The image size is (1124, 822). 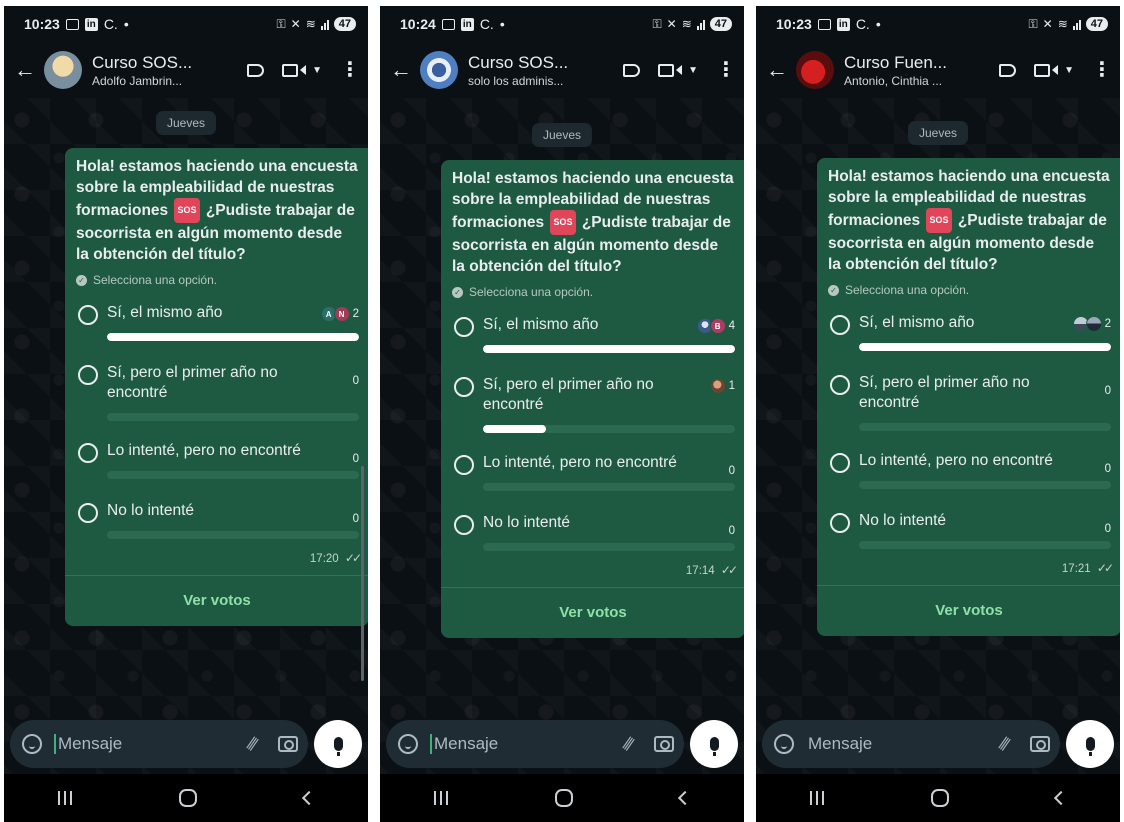 What do you see at coordinates (216, 562) in the screenshot?
I see `message-meta: 17:20 ✓✓` at bounding box center [216, 562].